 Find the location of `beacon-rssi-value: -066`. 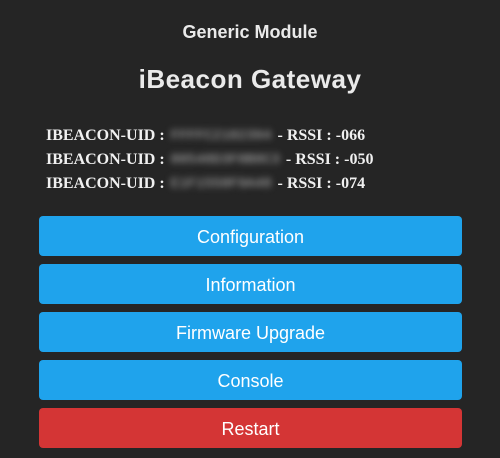

beacon-rssi-value: -066 is located at coordinates (350, 135).